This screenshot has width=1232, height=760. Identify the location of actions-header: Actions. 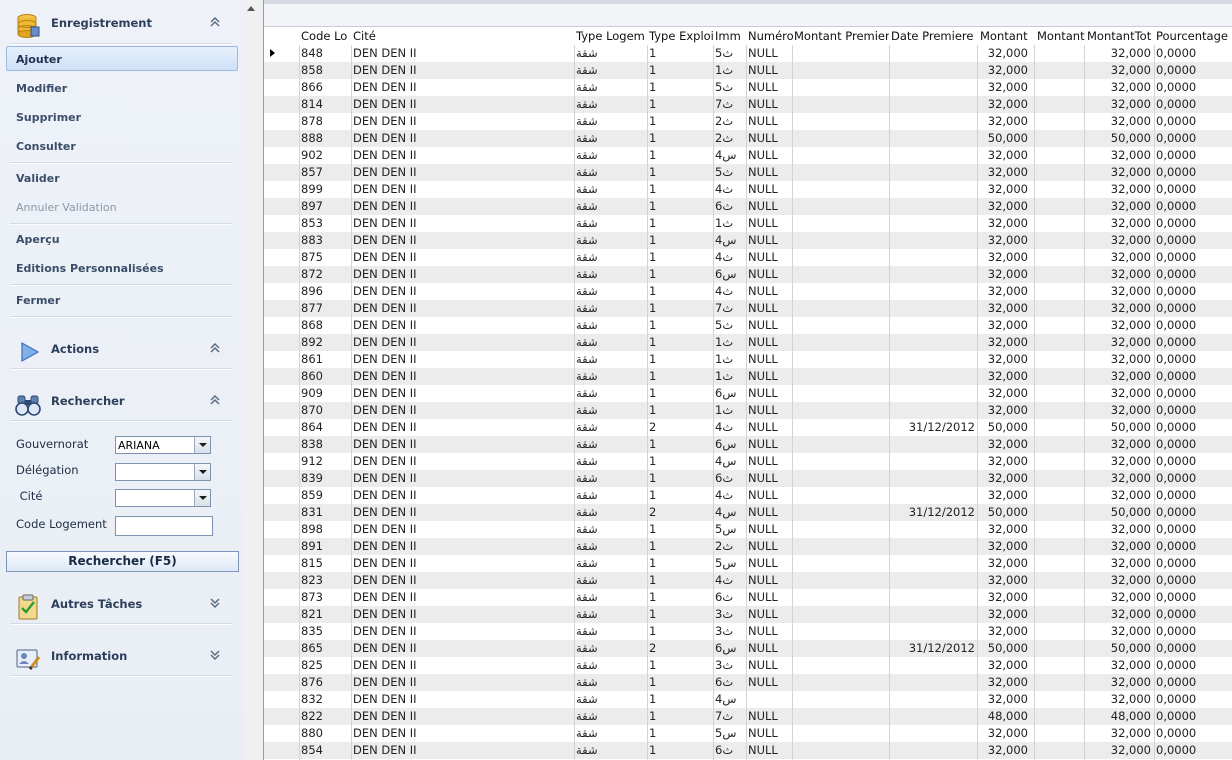
(121, 349).